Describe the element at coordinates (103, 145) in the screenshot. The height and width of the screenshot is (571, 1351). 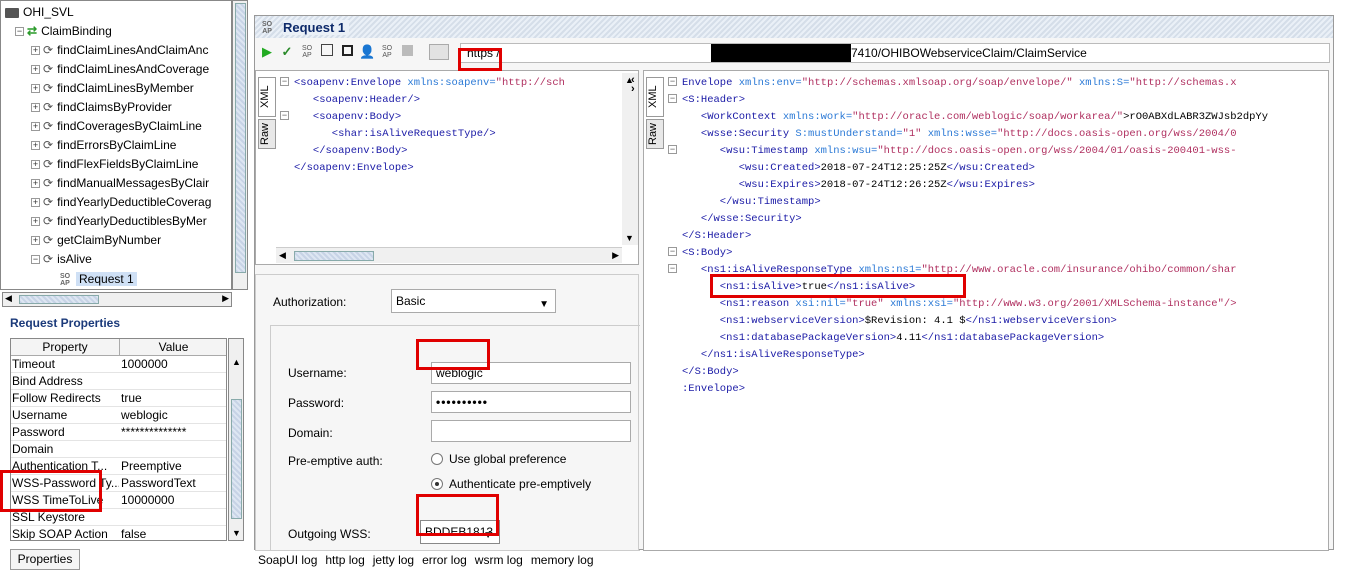
I see `tree-operation: + ⟳ findErrorsByClaimLine` at that location.